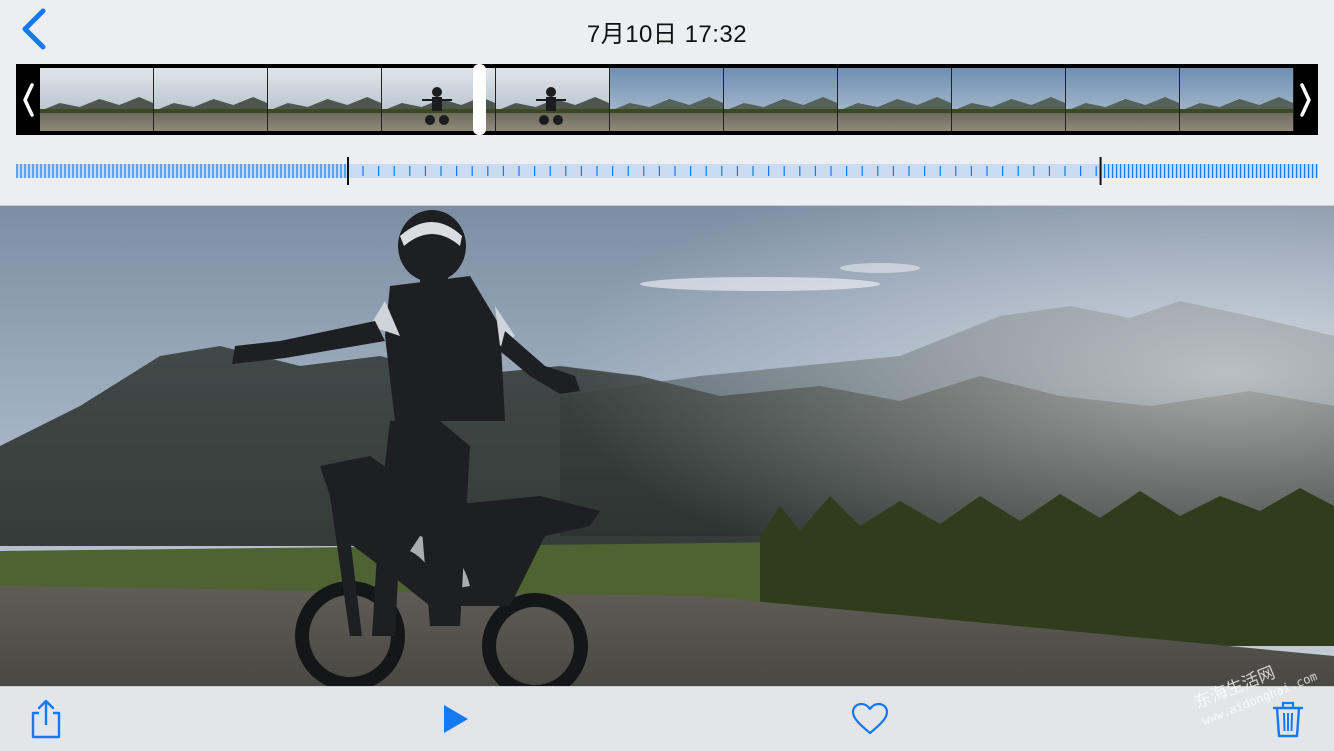  I want to click on trim-handle-left, so click(28, 99).